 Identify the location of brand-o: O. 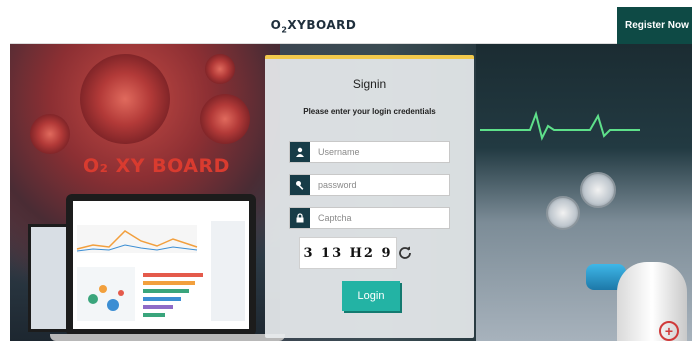
(276, 25).